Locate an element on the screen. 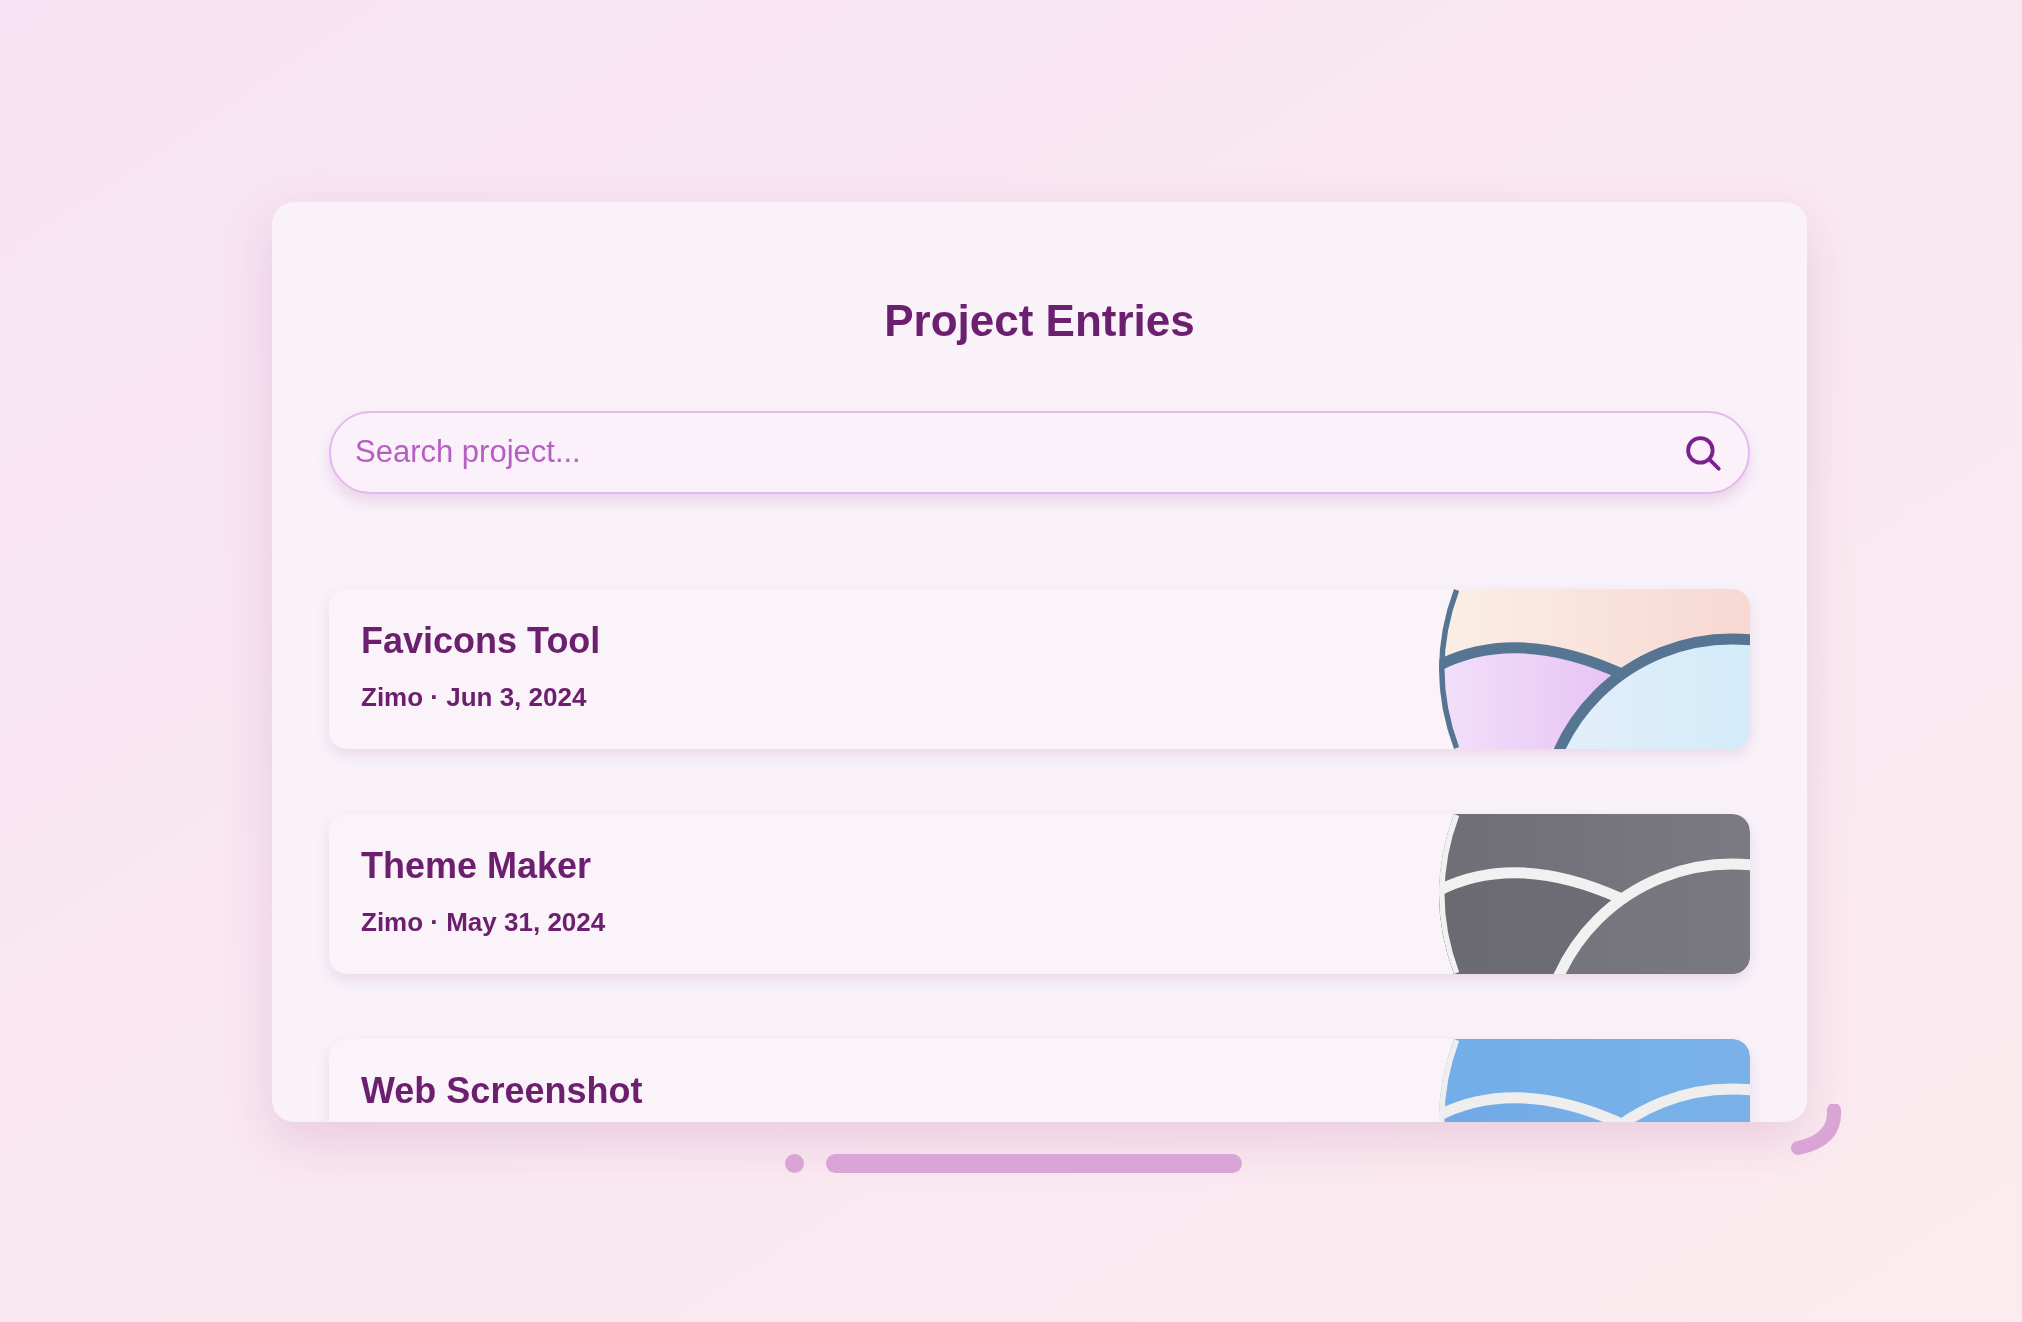 This screenshot has width=2022, height=1322. project-entry: Web Screenshot is located at coordinates (1039, 1080).